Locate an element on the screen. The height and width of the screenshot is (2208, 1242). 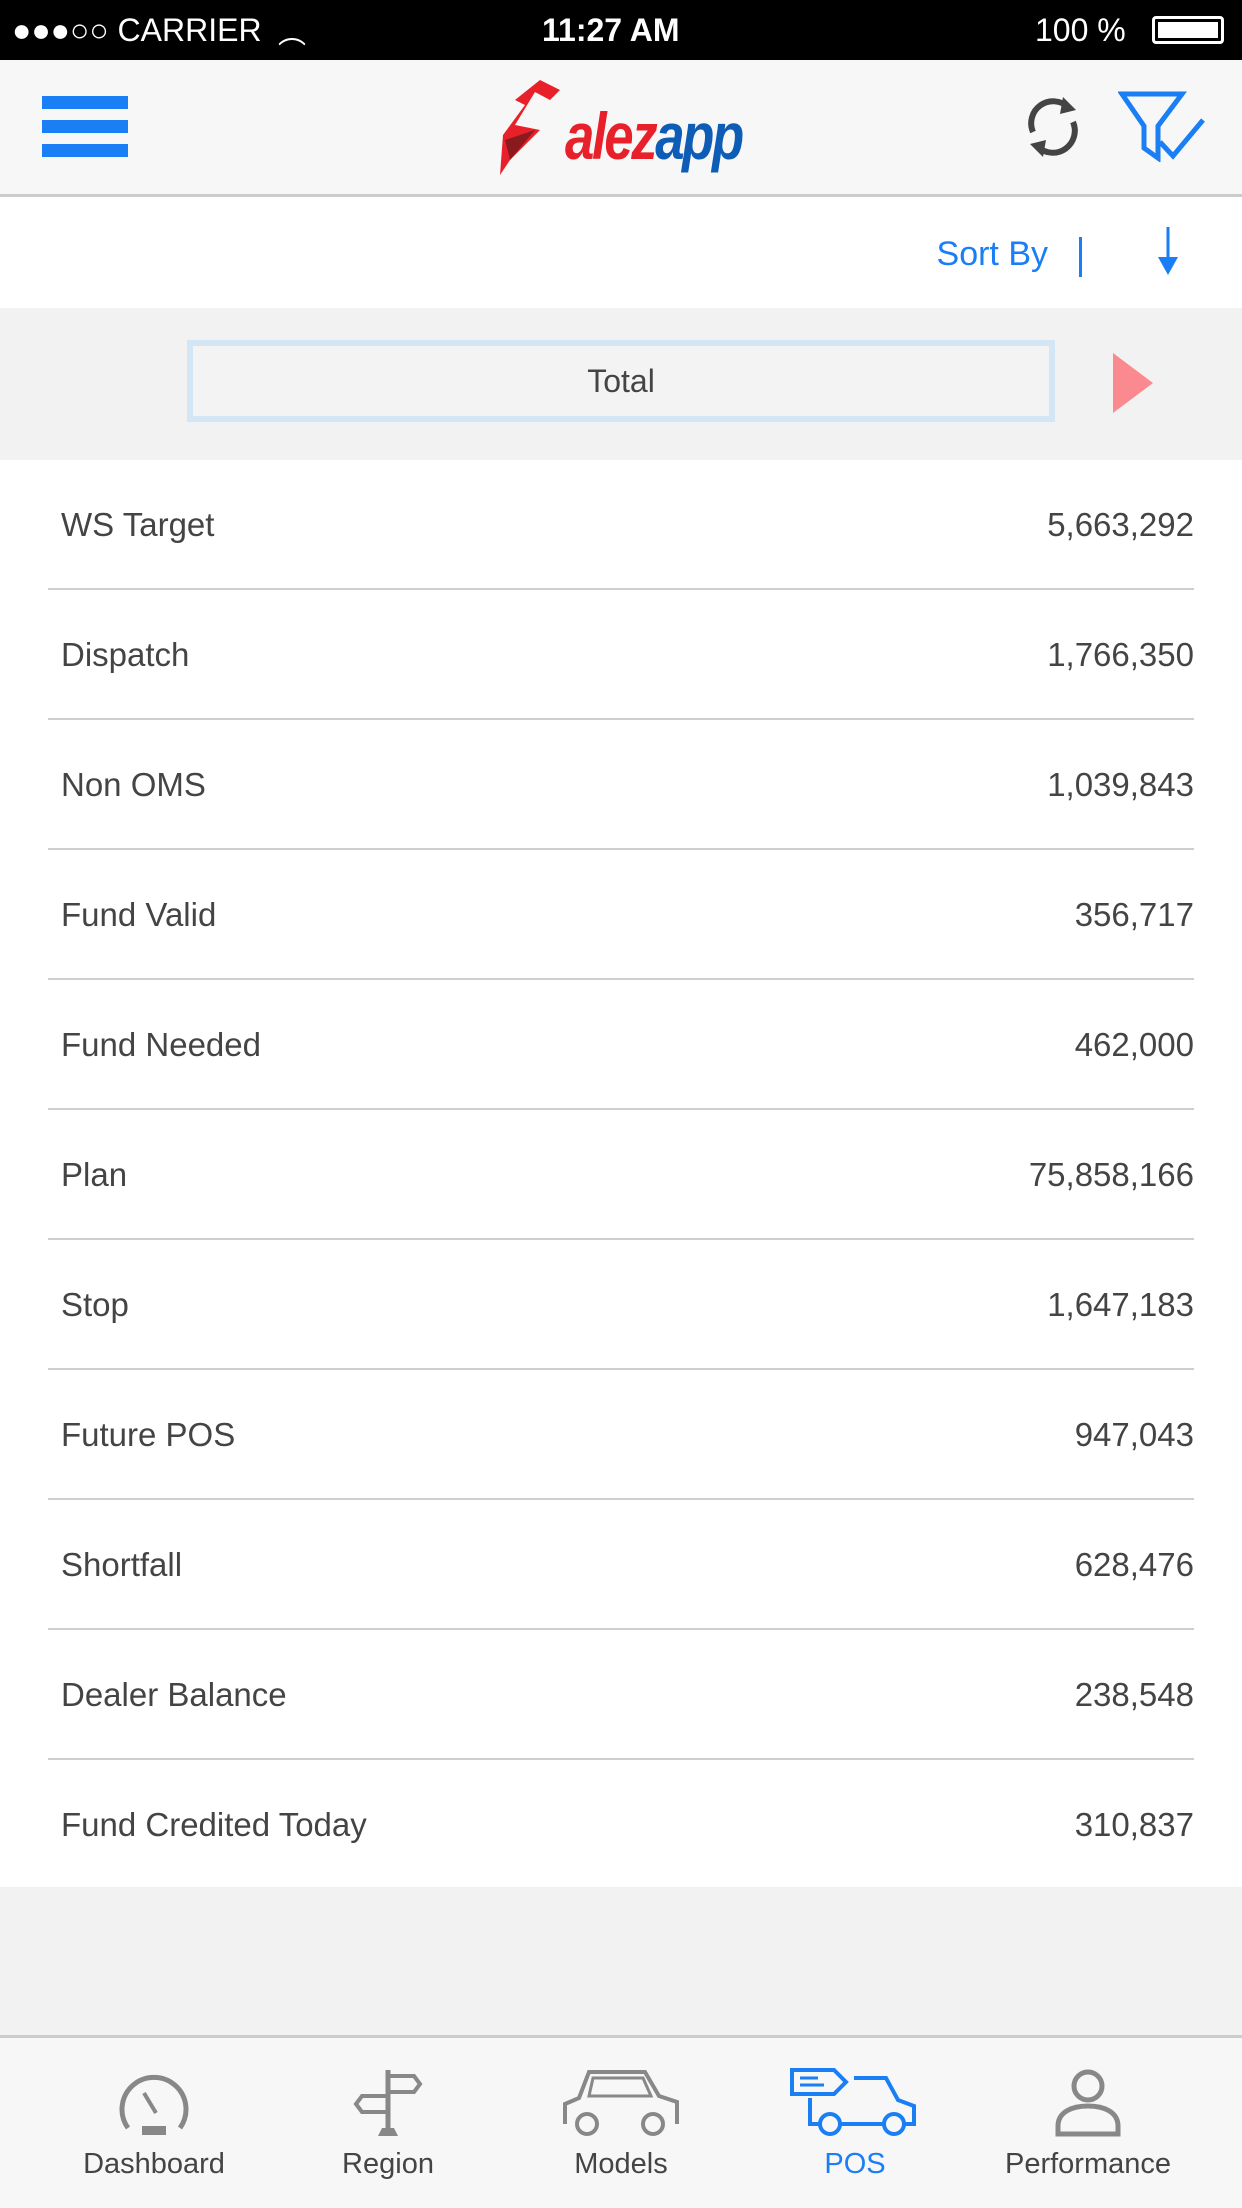
tab-label: Performance is located at coordinates (1087, 2164).